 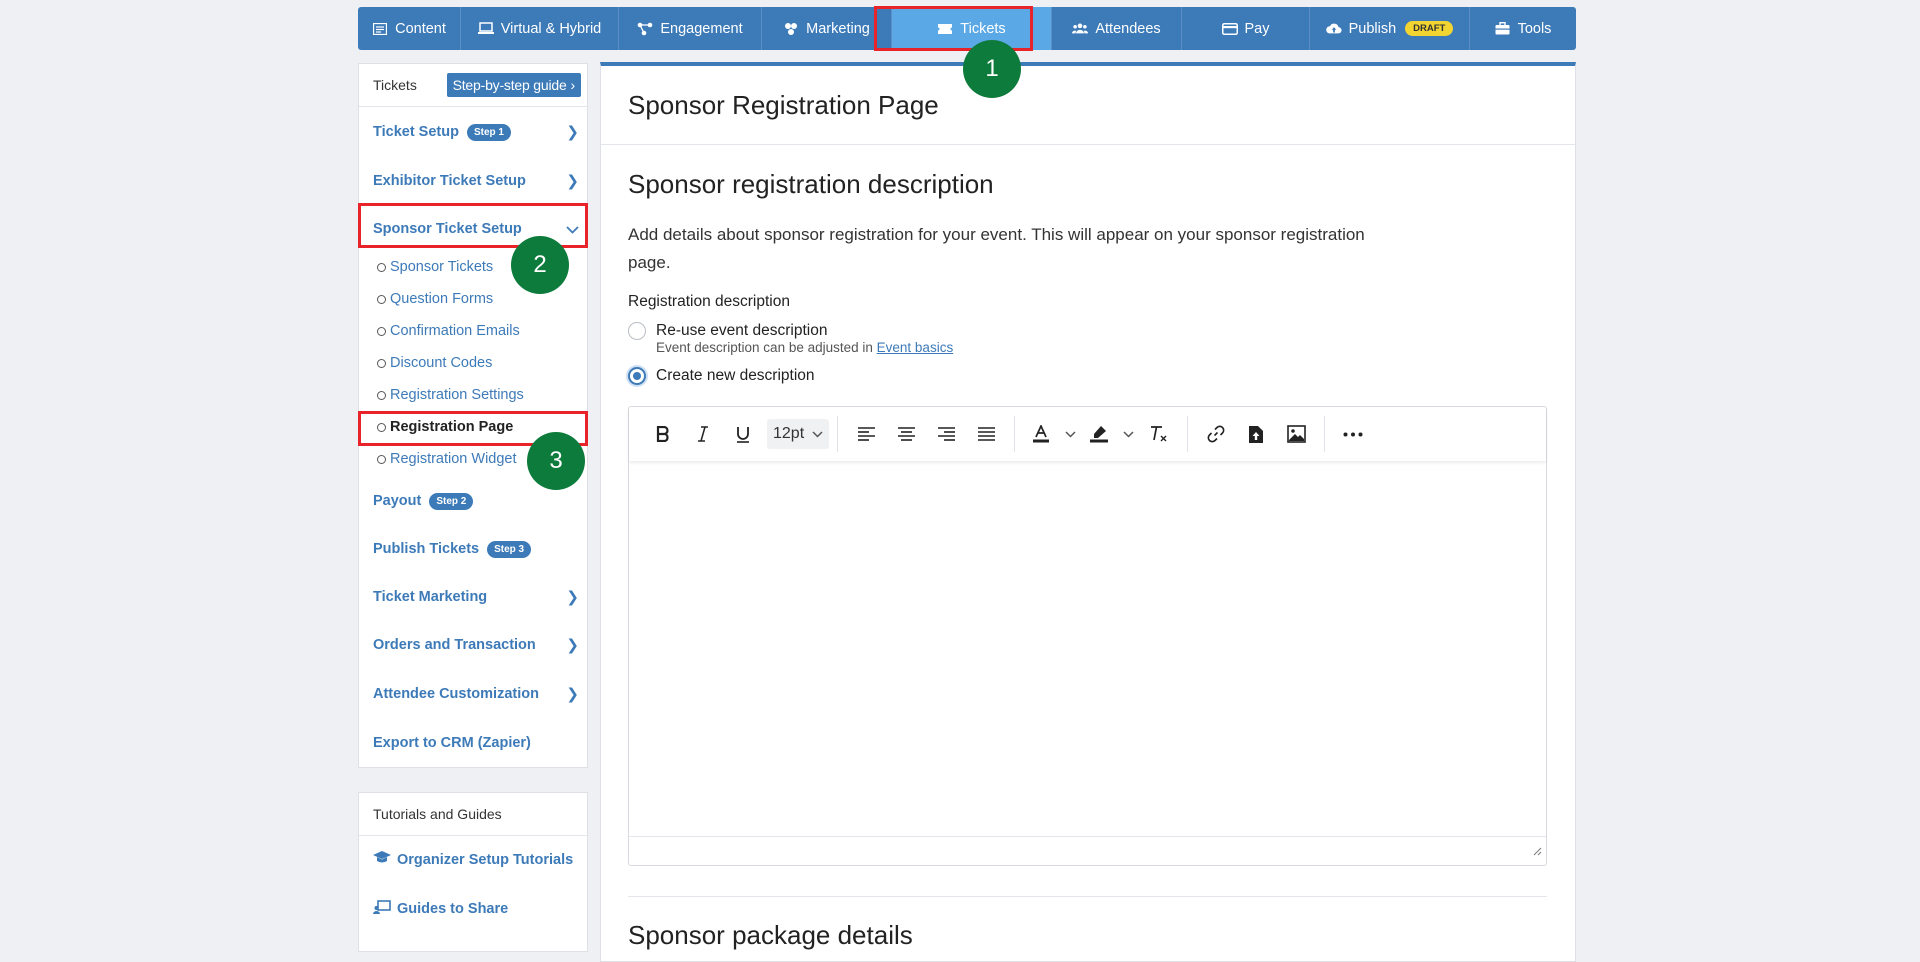 What do you see at coordinates (451, 501) in the screenshot?
I see `step-badge: Step 2` at bounding box center [451, 501].